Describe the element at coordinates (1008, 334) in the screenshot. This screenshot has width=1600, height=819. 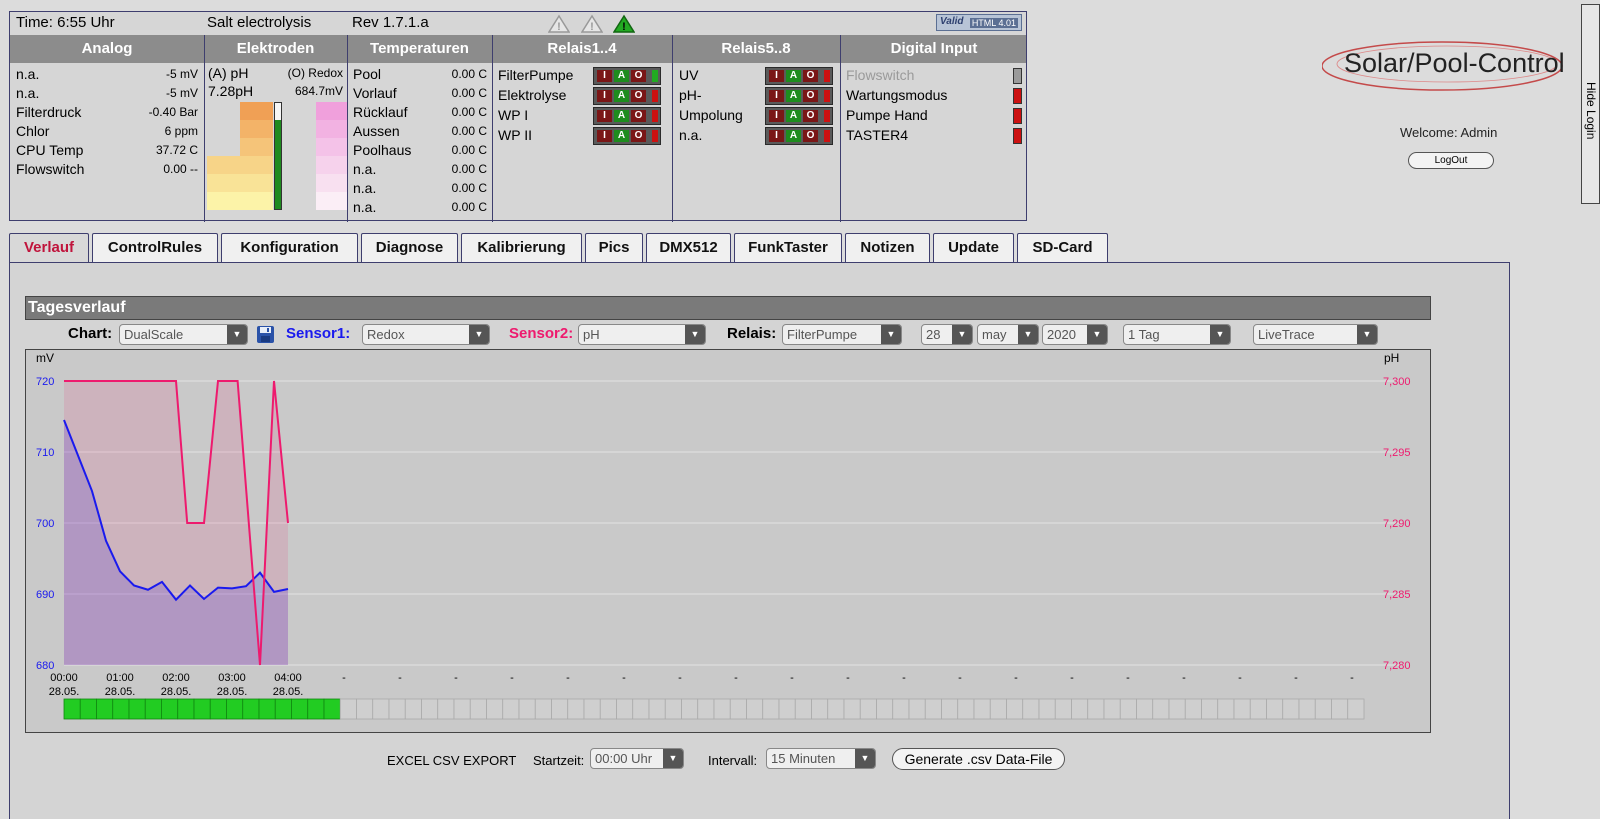
I see `month-select: may ▼` at that location.